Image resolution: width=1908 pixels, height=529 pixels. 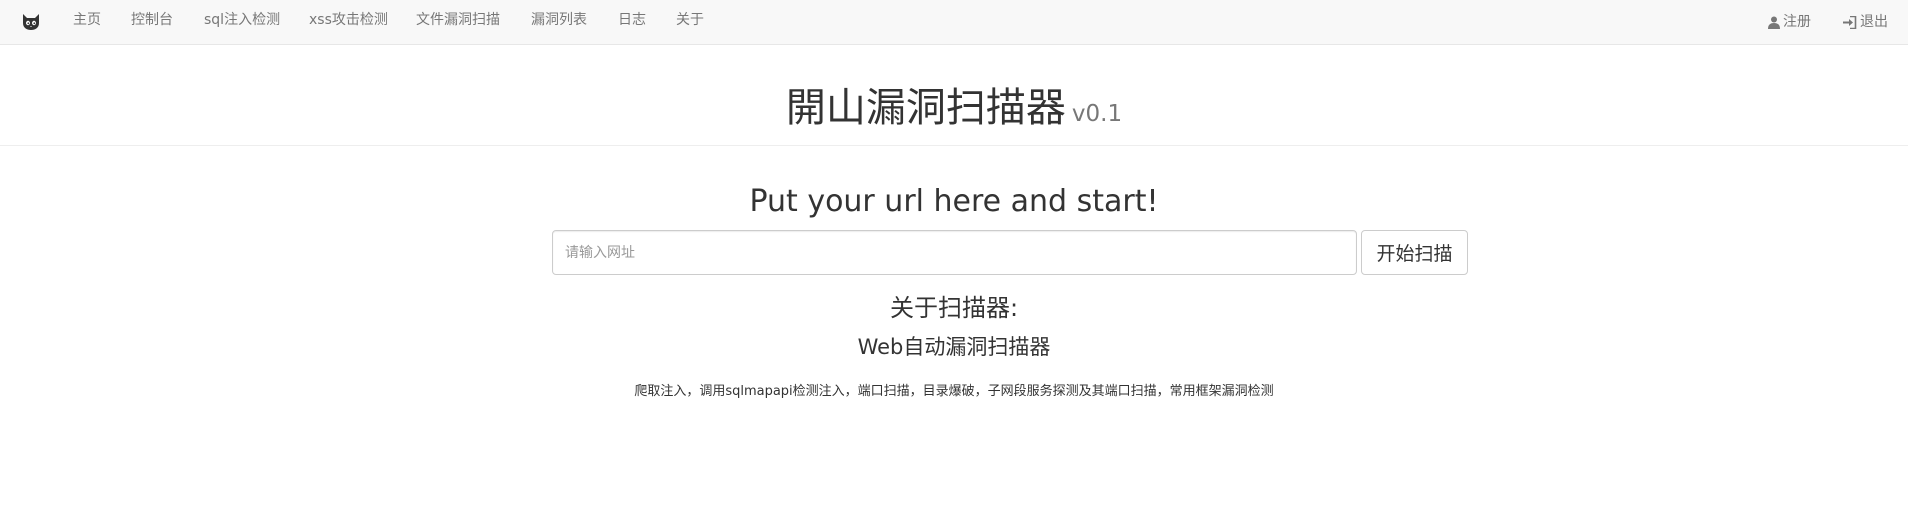 What do you see at coordinates (1850, 22) in the screenshot?
I see `log-in-icon` at bounding box center [1850, 22].